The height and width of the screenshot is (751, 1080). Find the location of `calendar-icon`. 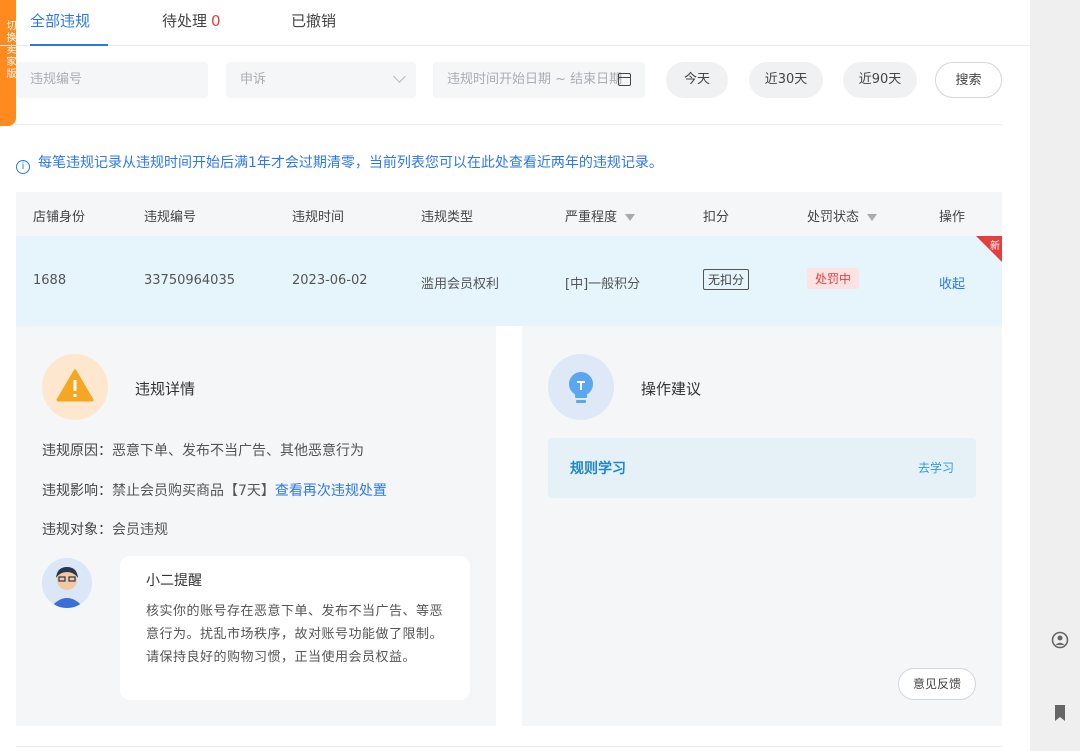

calendar-icon is located at coordinates (624, 79).